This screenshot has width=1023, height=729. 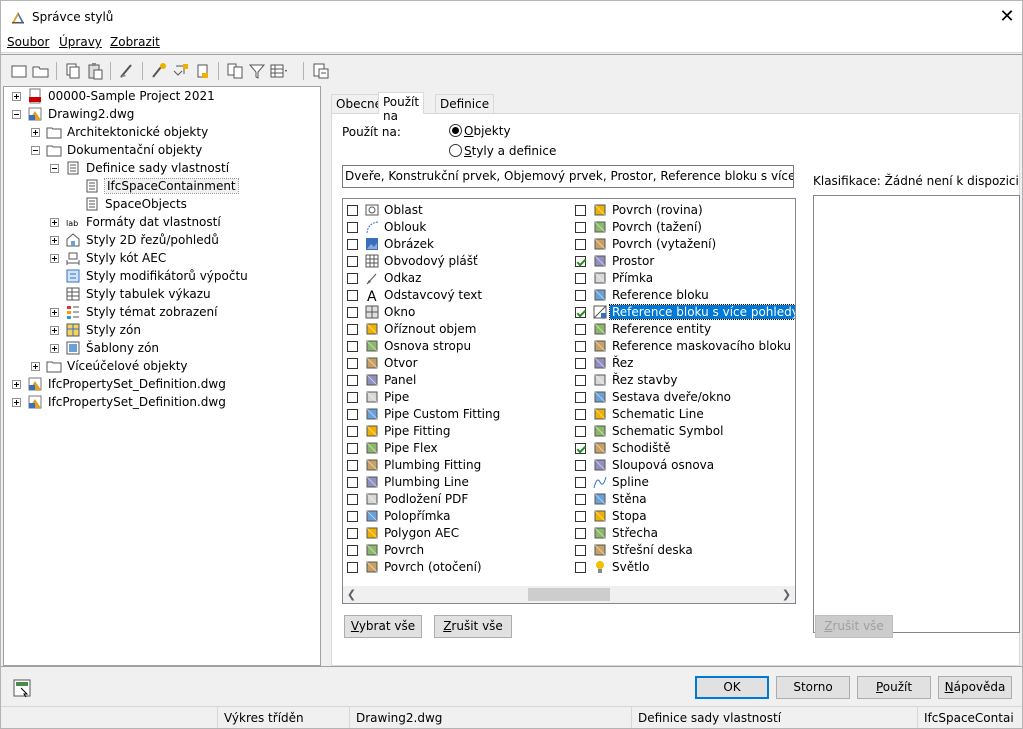 What do you see at coordinates (162, 349) in the screenshot?
I see `tree-node: Šablony zón` at bounding box center [162, 349].